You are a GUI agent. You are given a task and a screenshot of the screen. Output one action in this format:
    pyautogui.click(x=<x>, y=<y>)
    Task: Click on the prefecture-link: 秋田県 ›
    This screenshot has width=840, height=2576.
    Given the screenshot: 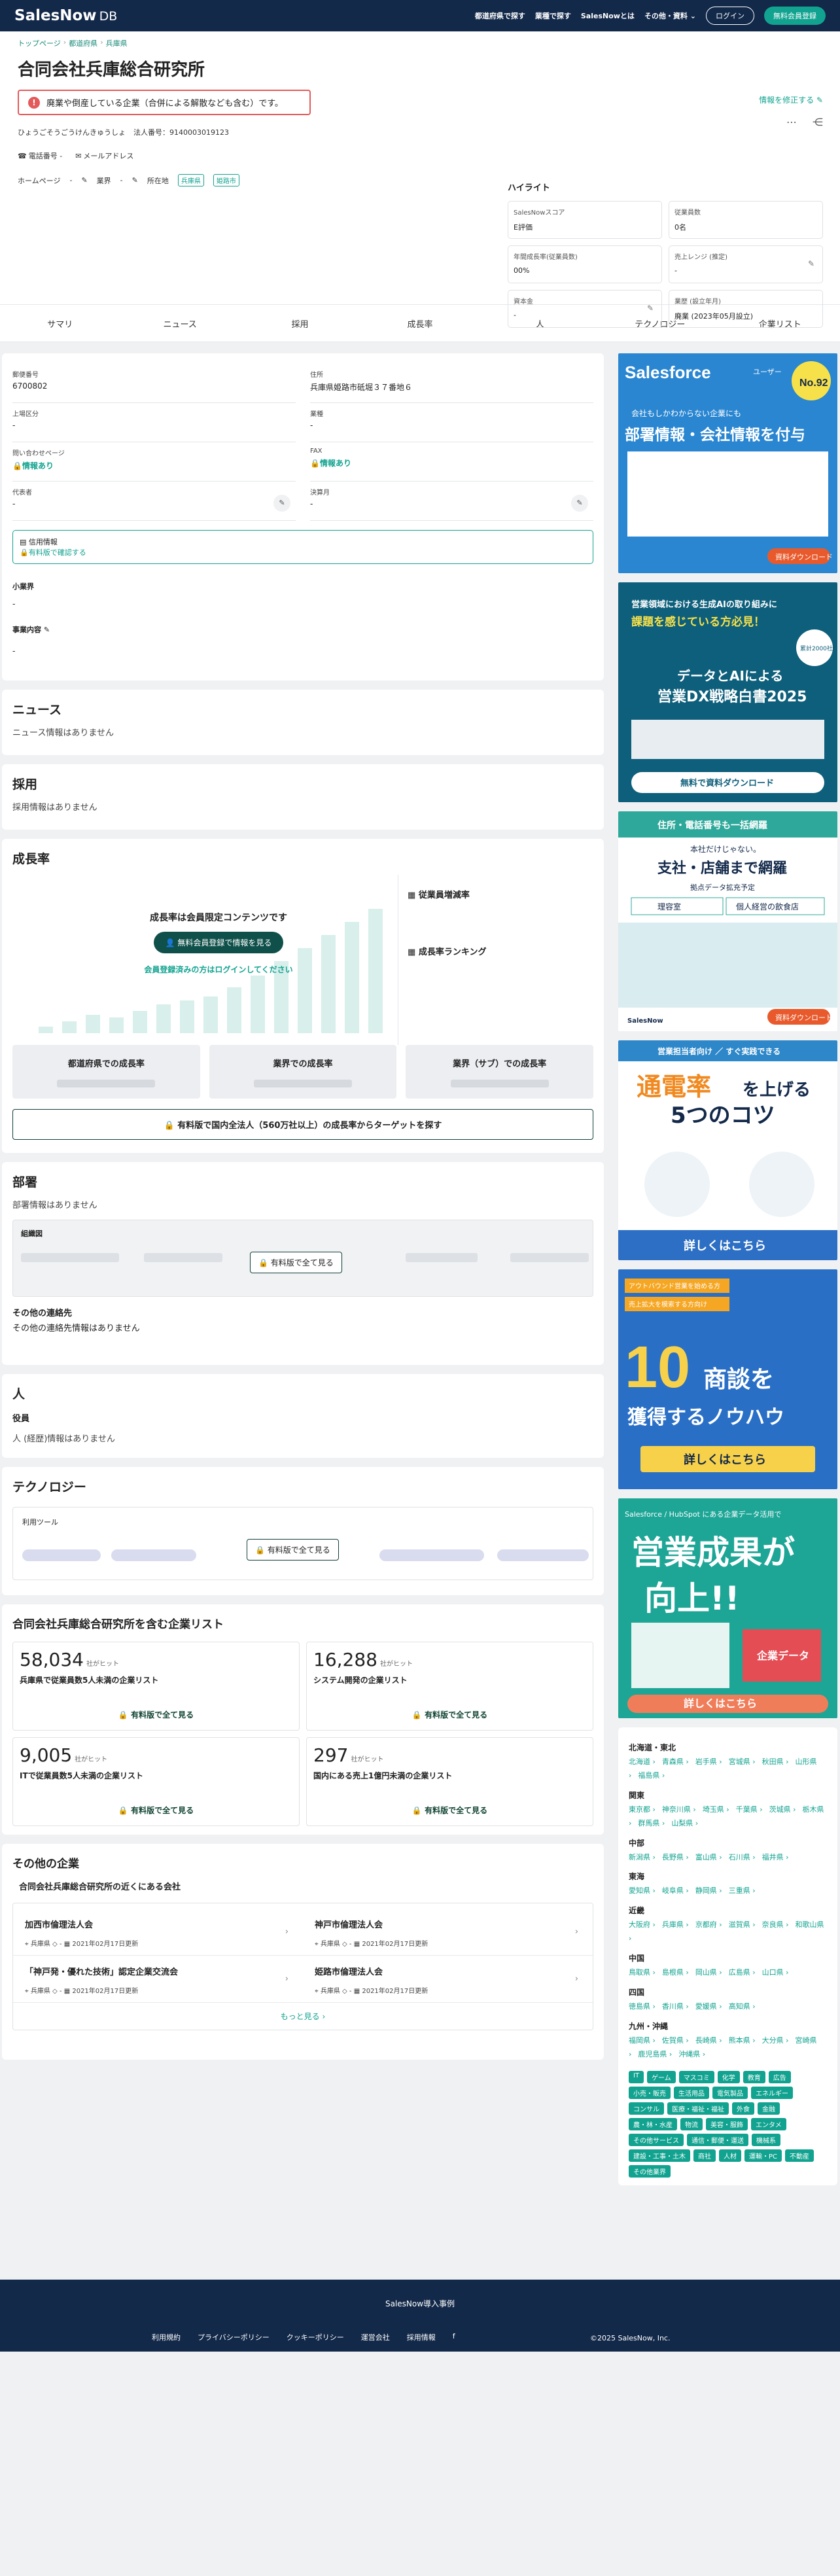 What is the action you would take?
    pyautogui.click(x=775, y=1761)
    